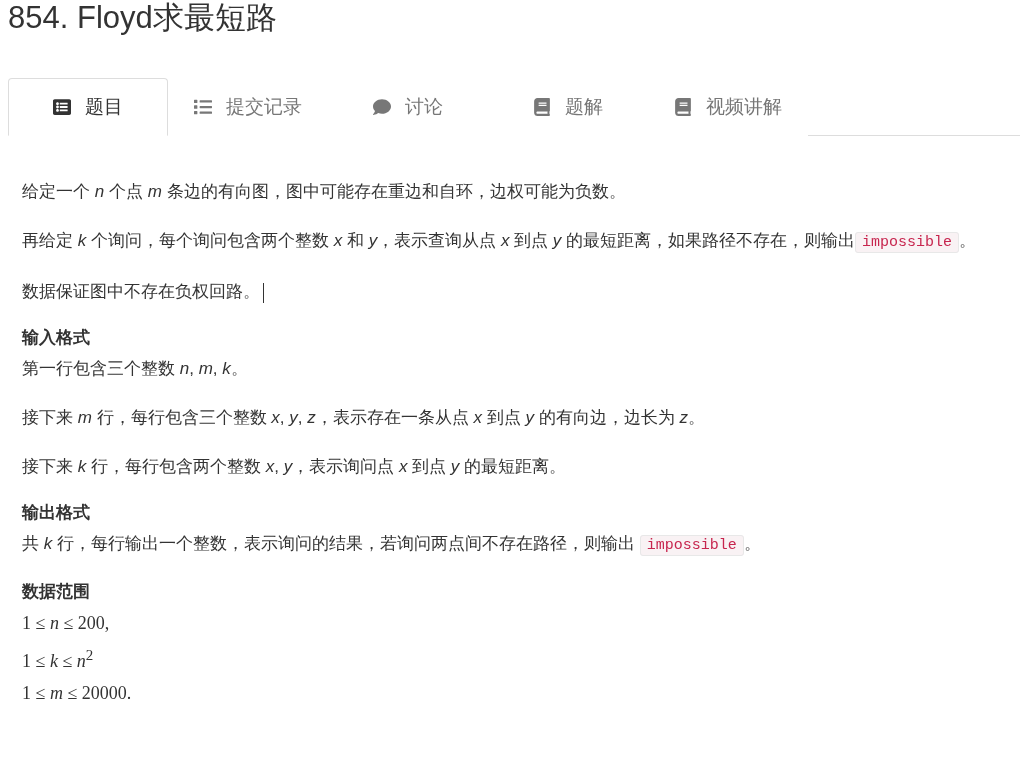 The width and height of the screenshot is (1020, 771). Describe the element at coordinates (364, 418) in the screenshot. I see `paragraph: 接下来 m 行，每行包含三个整数 x, y, z，表示存在一条从点 x 到点 y 的有向边，边长为 z。` at that location.